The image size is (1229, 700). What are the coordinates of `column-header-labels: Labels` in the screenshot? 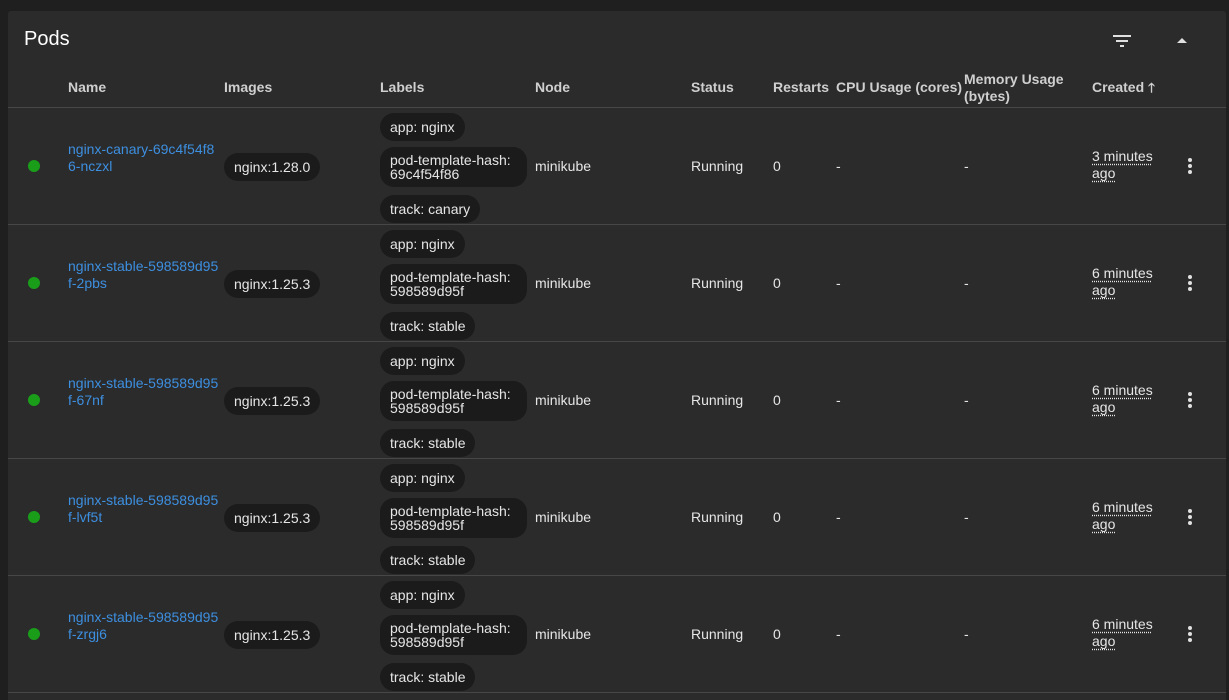 It's located at (402, 87).